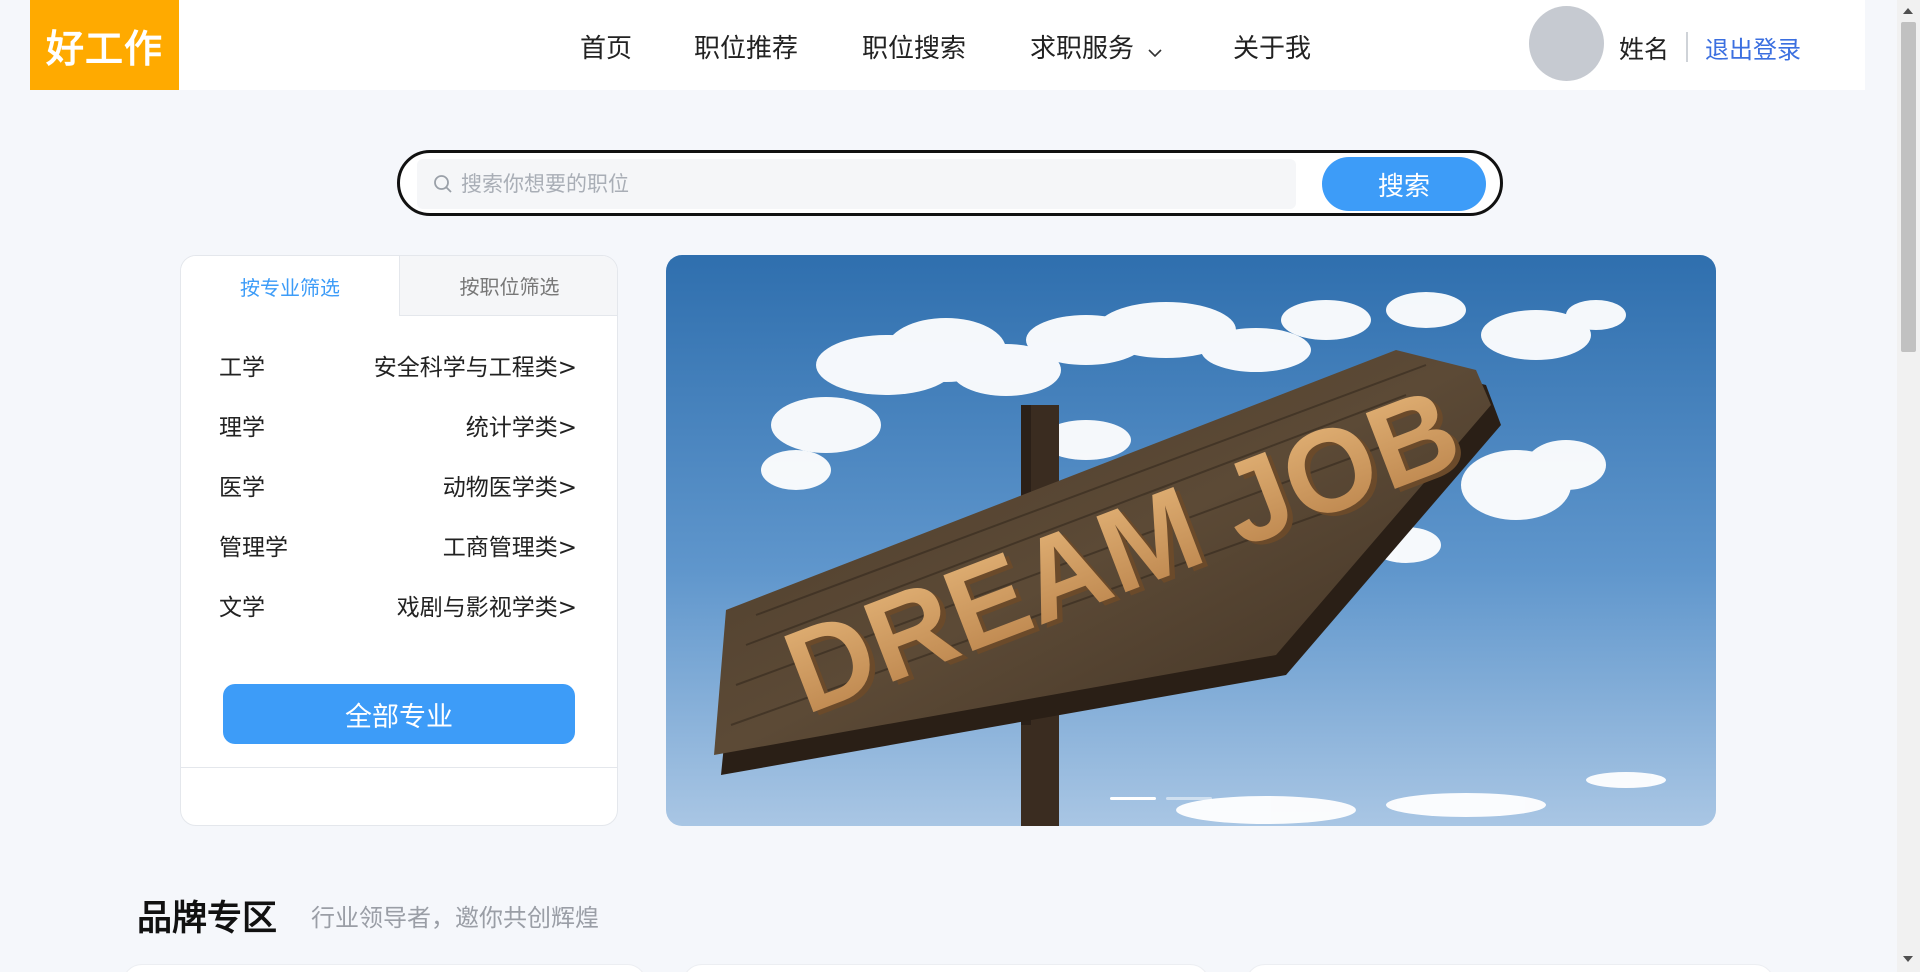  Describe the element at coordinates (399, 714) in the screenshot. I see `all-majors-button: 全部专业` at that location.